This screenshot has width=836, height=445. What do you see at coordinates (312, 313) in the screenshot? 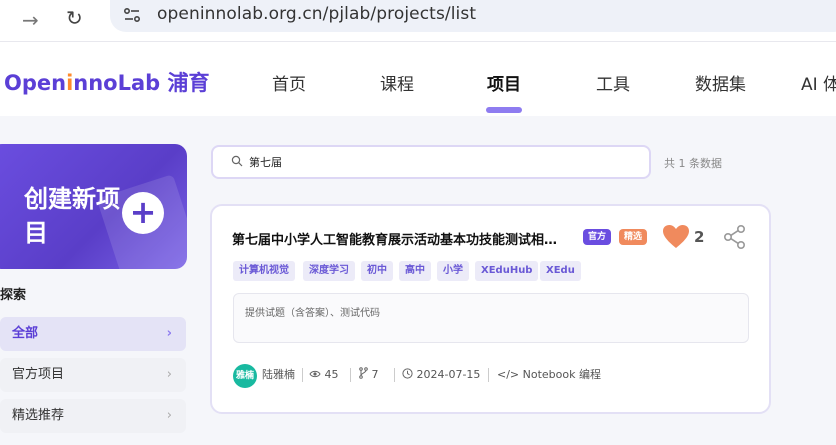
I see `project-description: 提供试题（含答案）、测试代码` at bounding box center [312, 313].